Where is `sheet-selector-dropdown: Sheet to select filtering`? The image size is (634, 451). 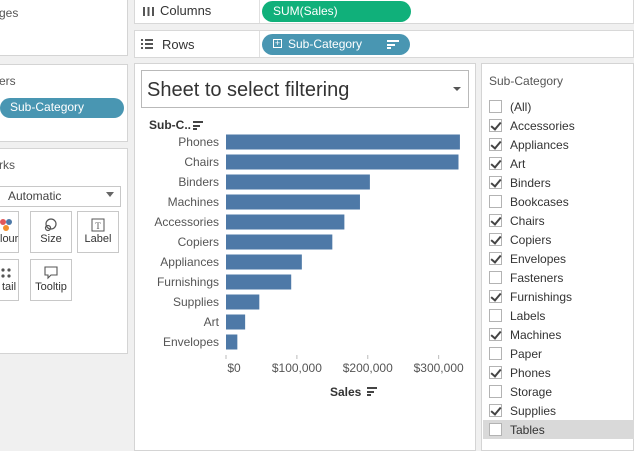
sheet-selector-dropdown: Sheet to select filtering is located at coordinates (305, 89).